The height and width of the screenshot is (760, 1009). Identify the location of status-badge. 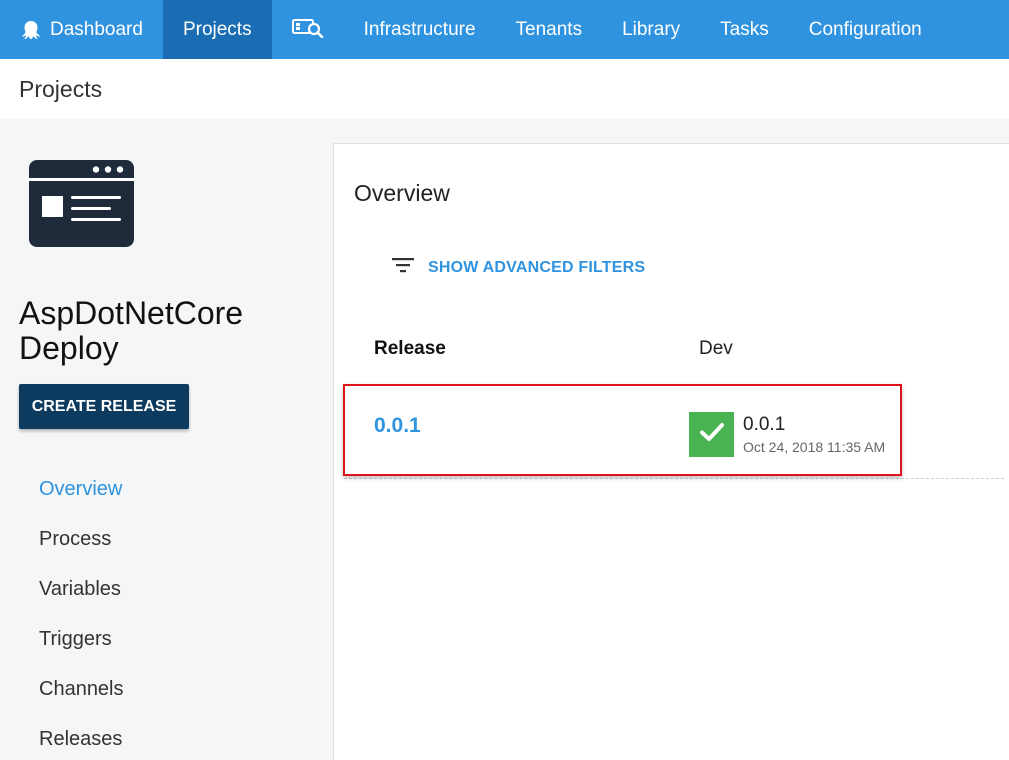
(711, 434).